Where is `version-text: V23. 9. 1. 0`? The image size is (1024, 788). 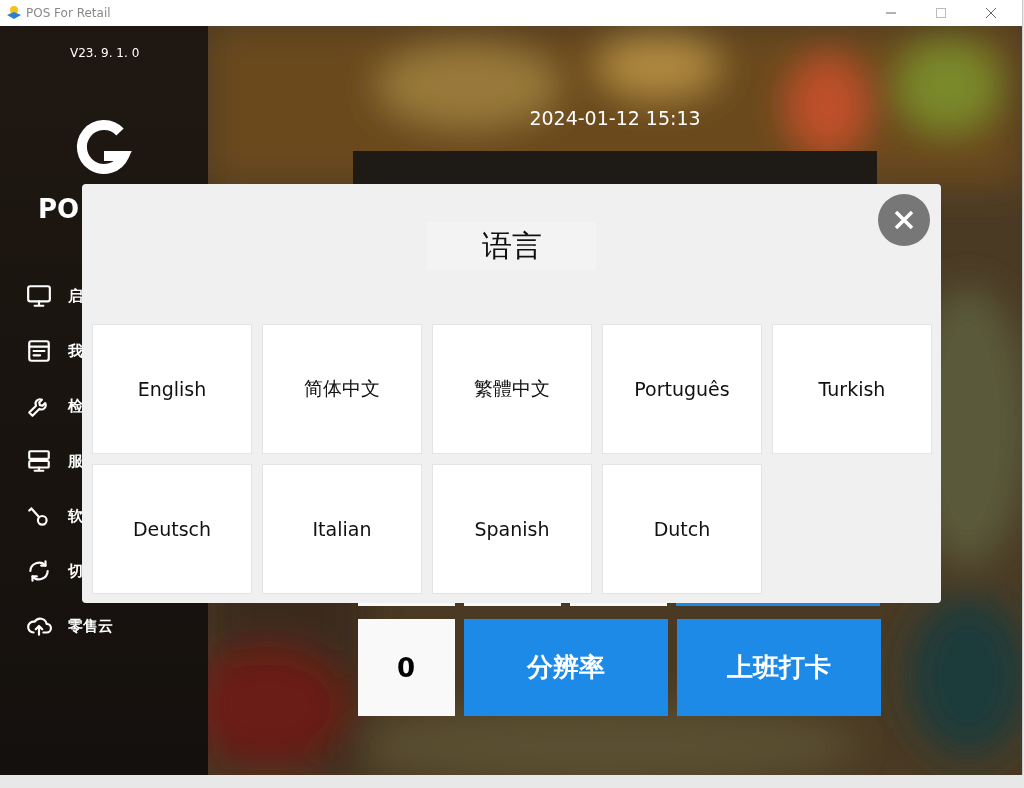
version-text: V23. 9. 1. 0 is located at coordinates (105, 53).